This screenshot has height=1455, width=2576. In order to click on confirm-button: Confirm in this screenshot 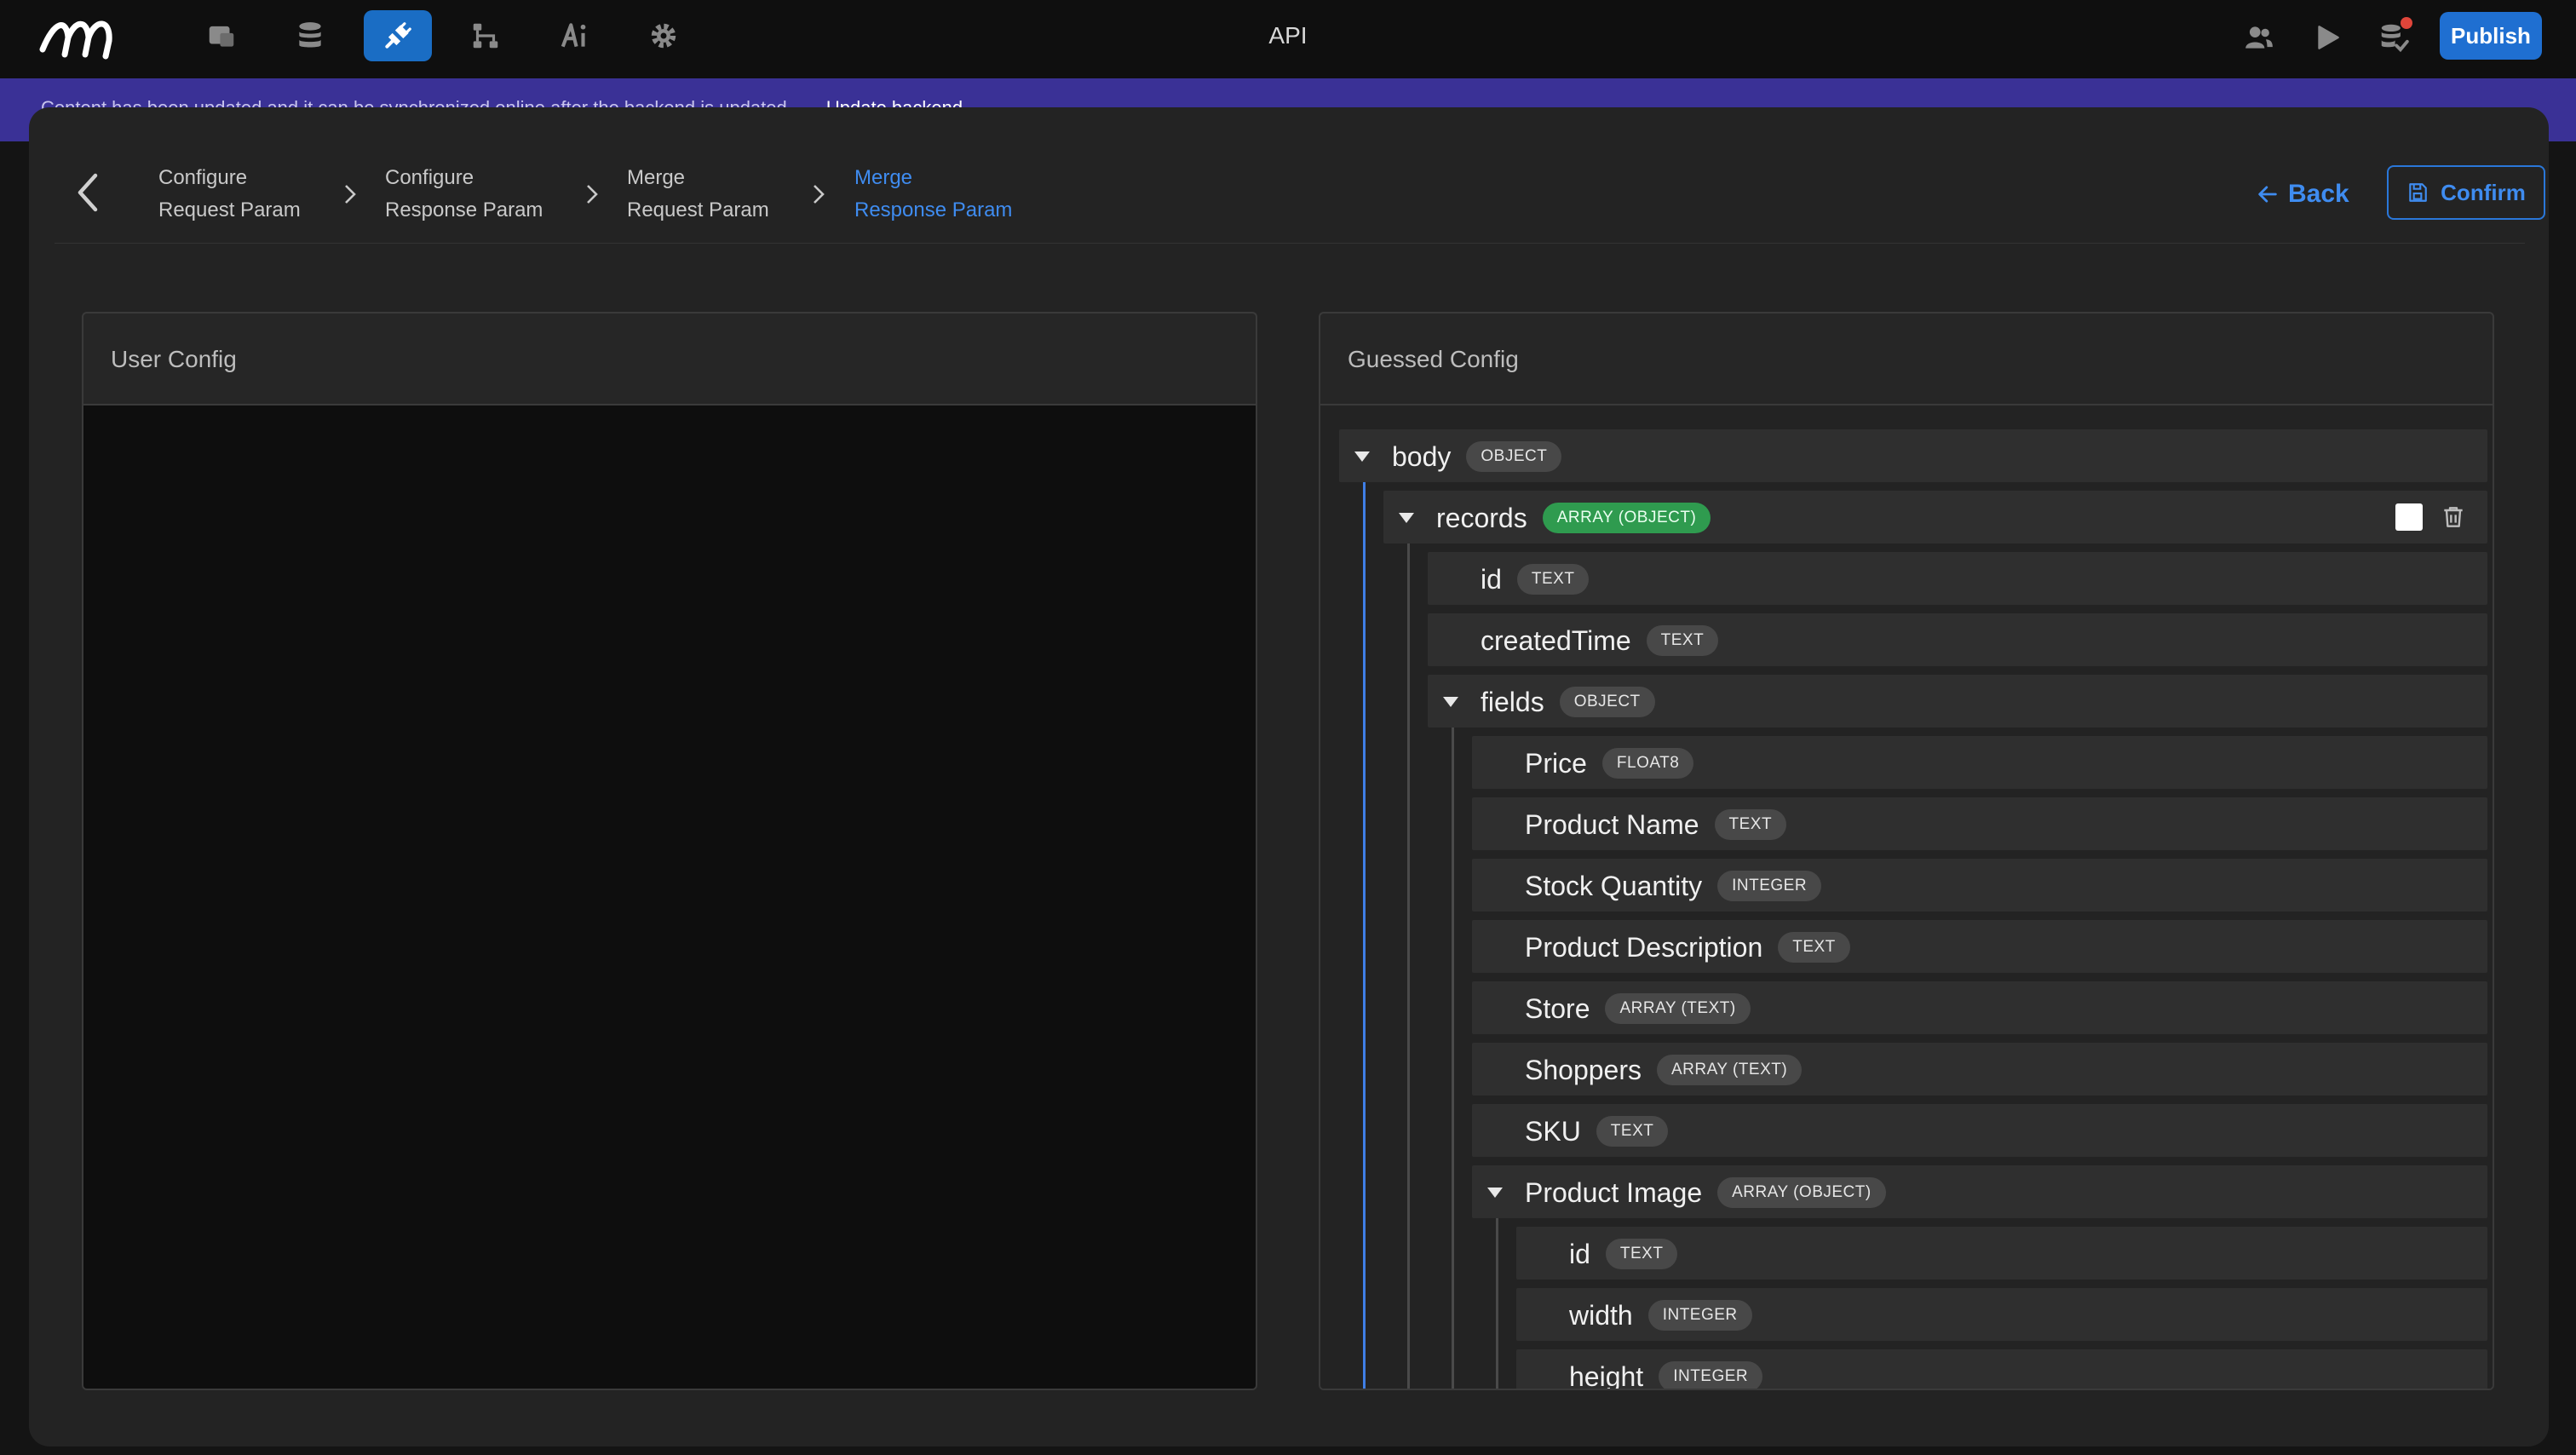, I will do `click(2466, 192)`.